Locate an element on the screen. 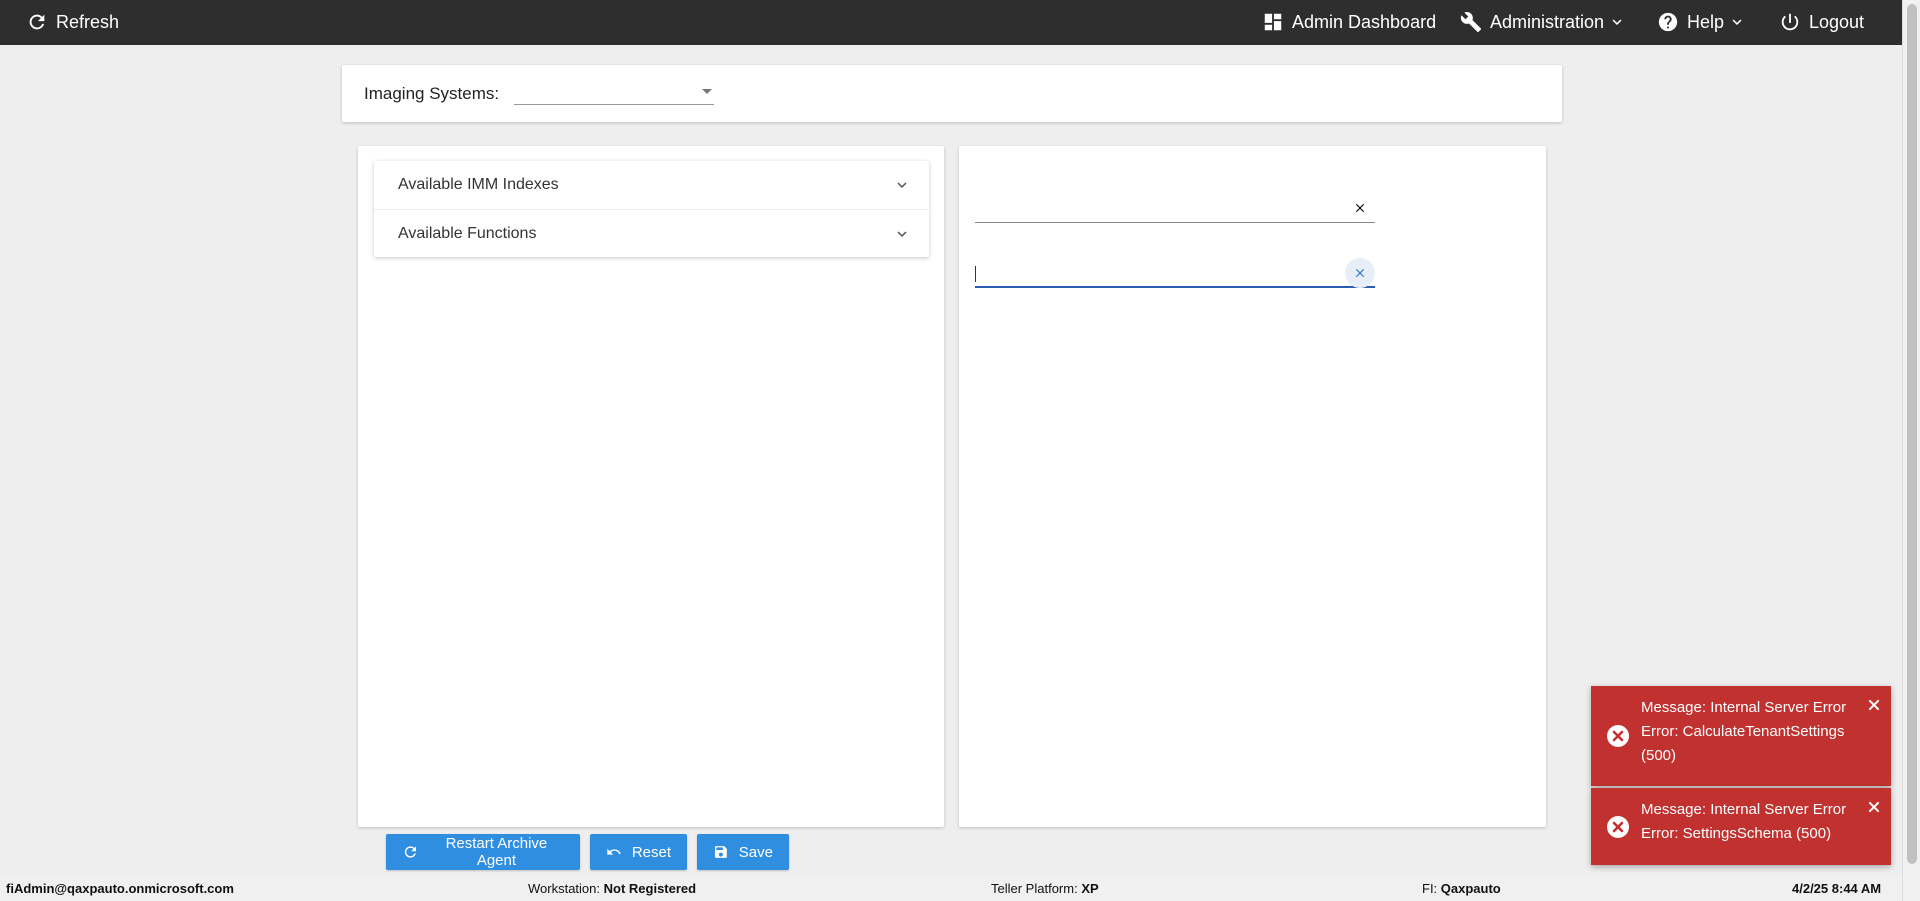 This screenshot has height=901, width=1920. text-cursor is located at coordinates (975, 274).